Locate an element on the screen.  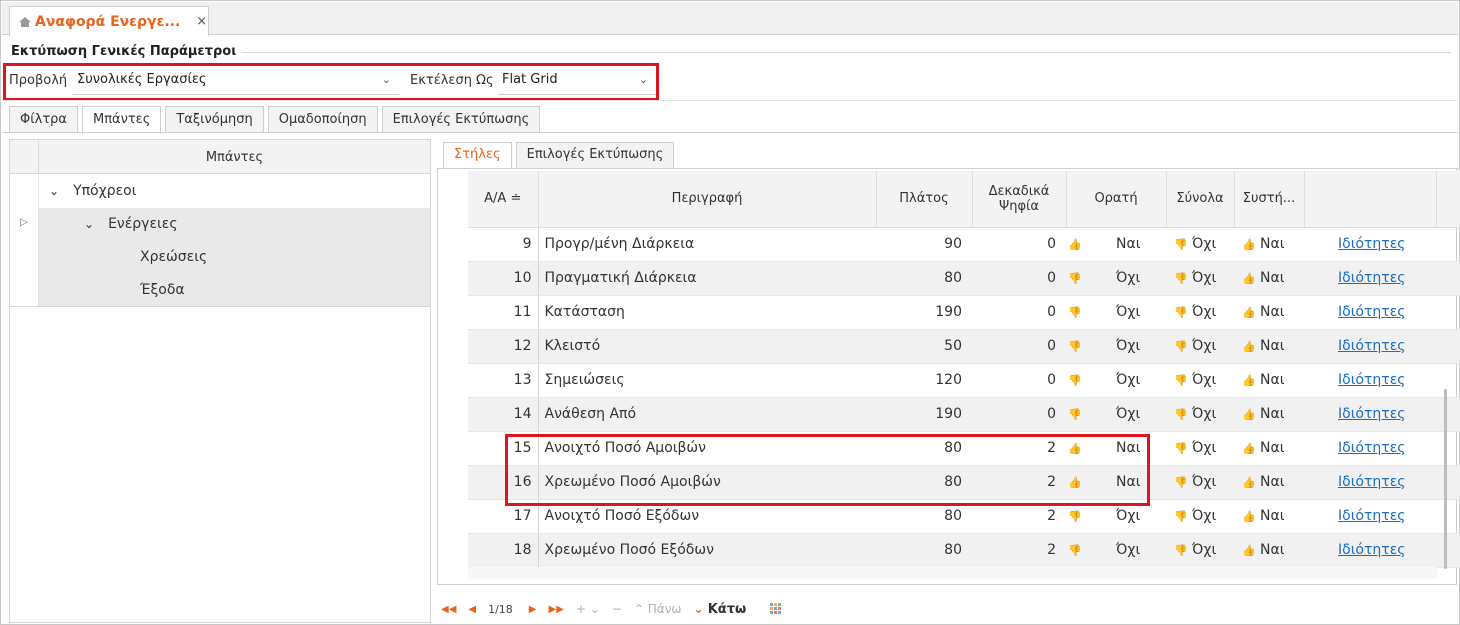
col-header-desc: Περιγραφή is located at coordinates (707, 199).